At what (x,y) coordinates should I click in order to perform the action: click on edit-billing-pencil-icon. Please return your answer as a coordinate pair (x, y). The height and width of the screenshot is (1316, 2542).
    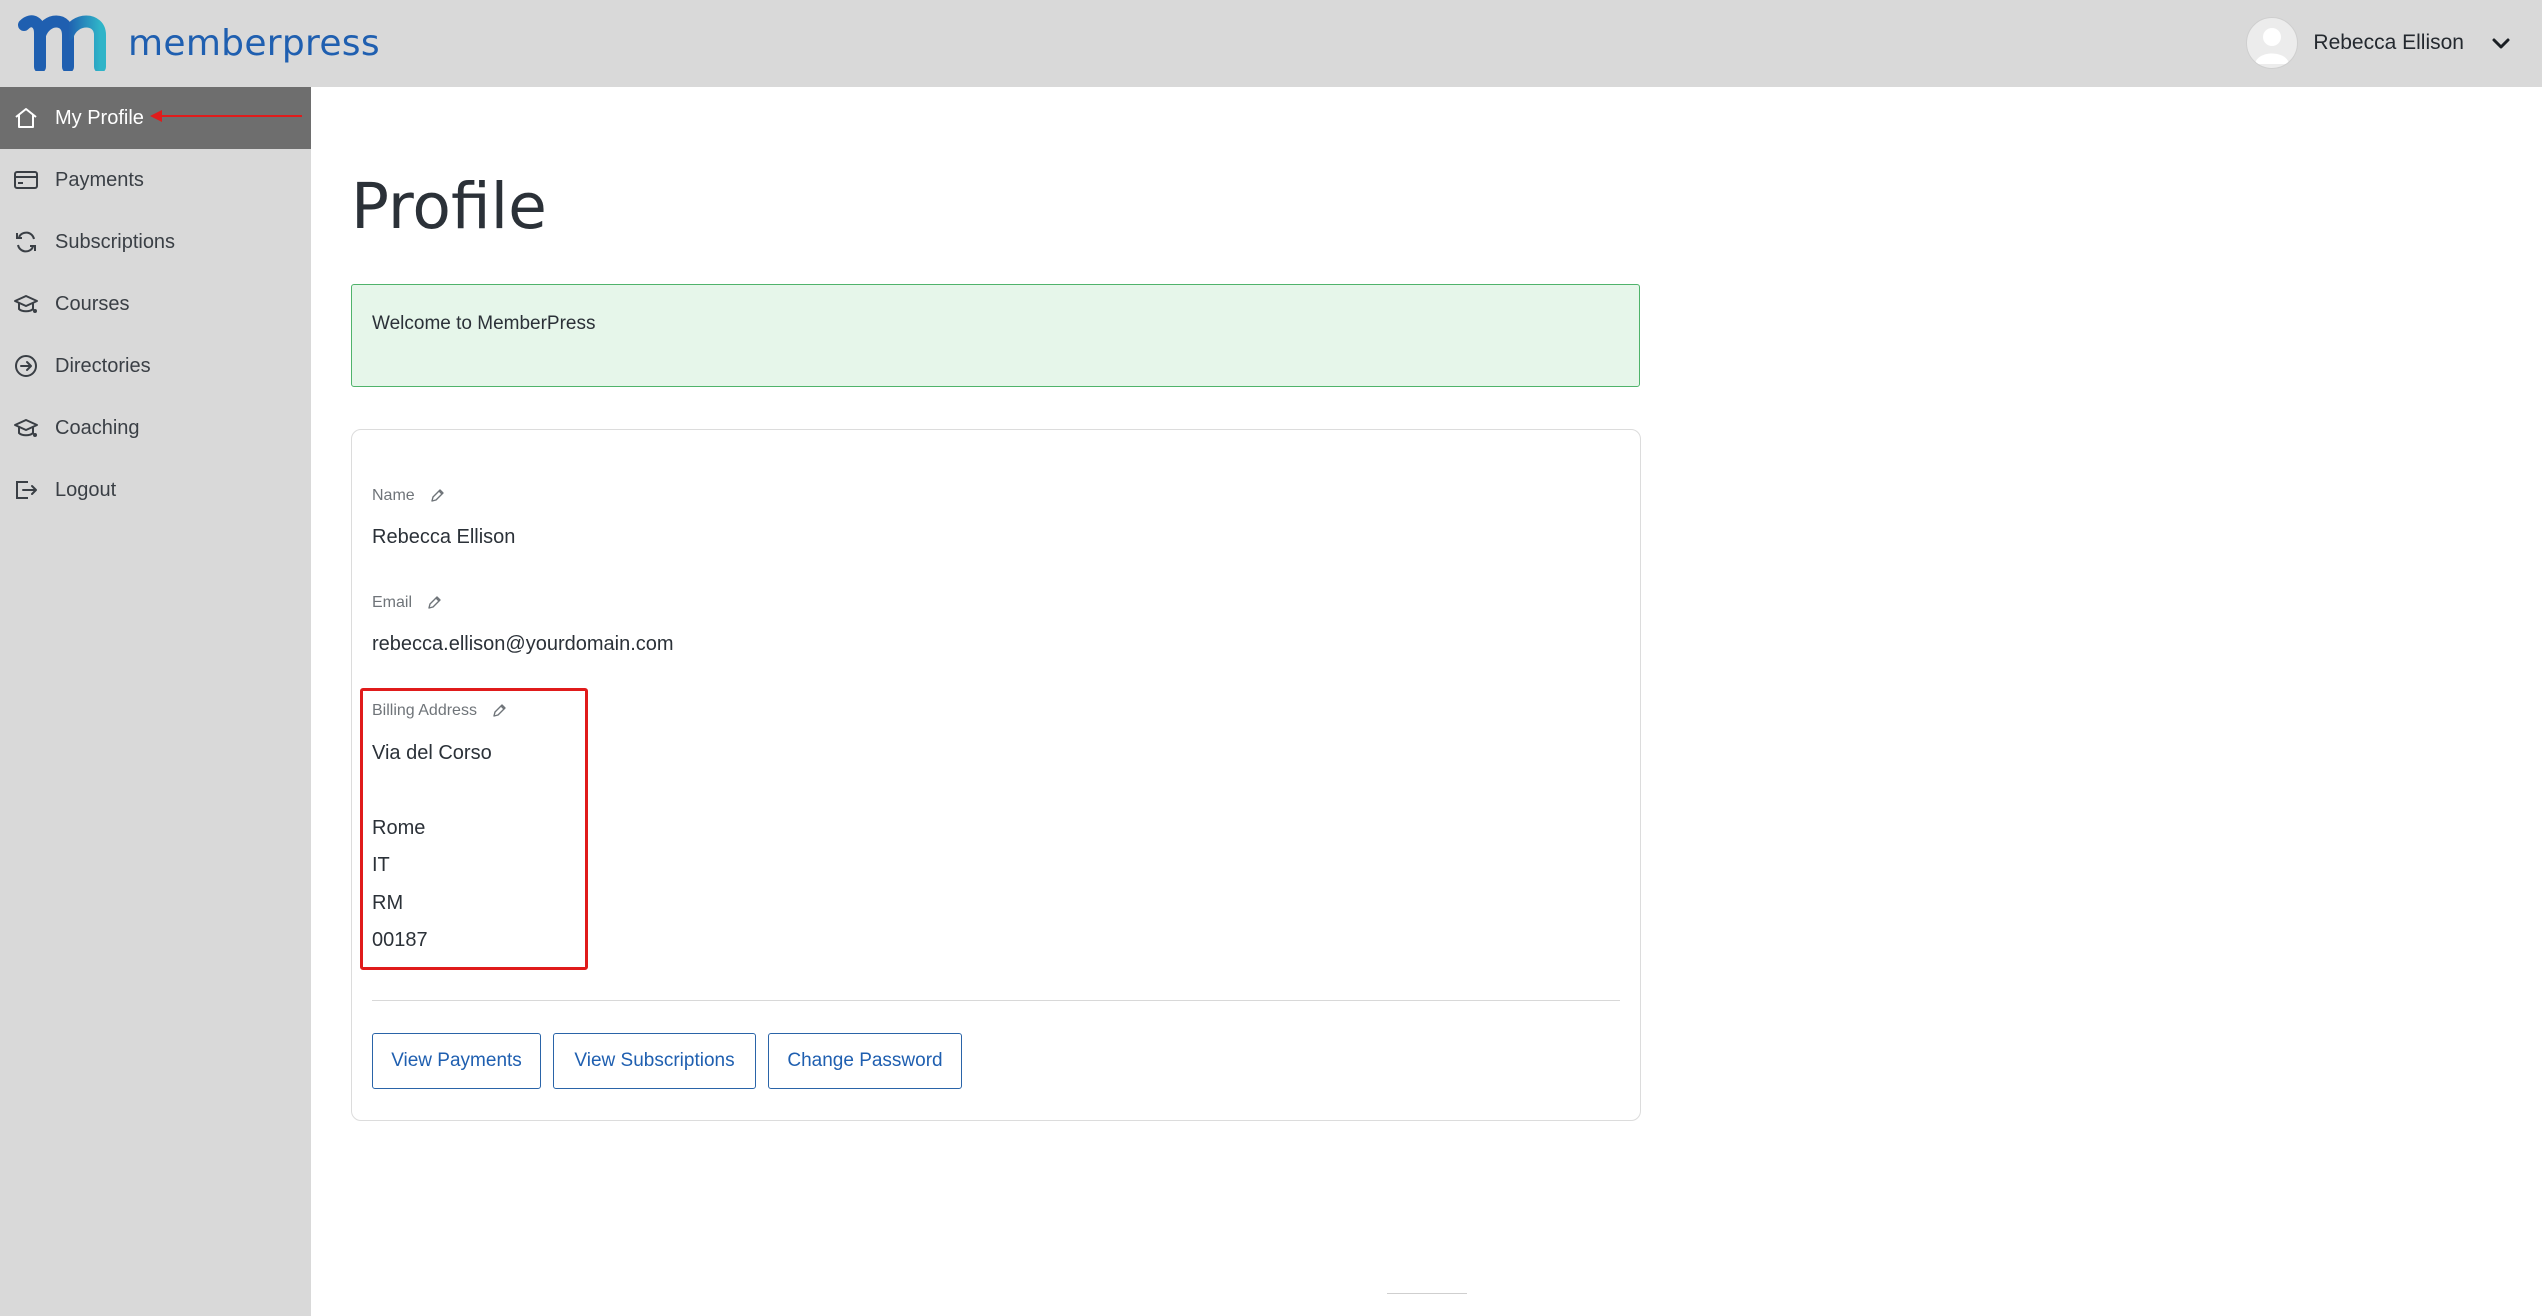
    Looking at the image, I should click on (499, 711).